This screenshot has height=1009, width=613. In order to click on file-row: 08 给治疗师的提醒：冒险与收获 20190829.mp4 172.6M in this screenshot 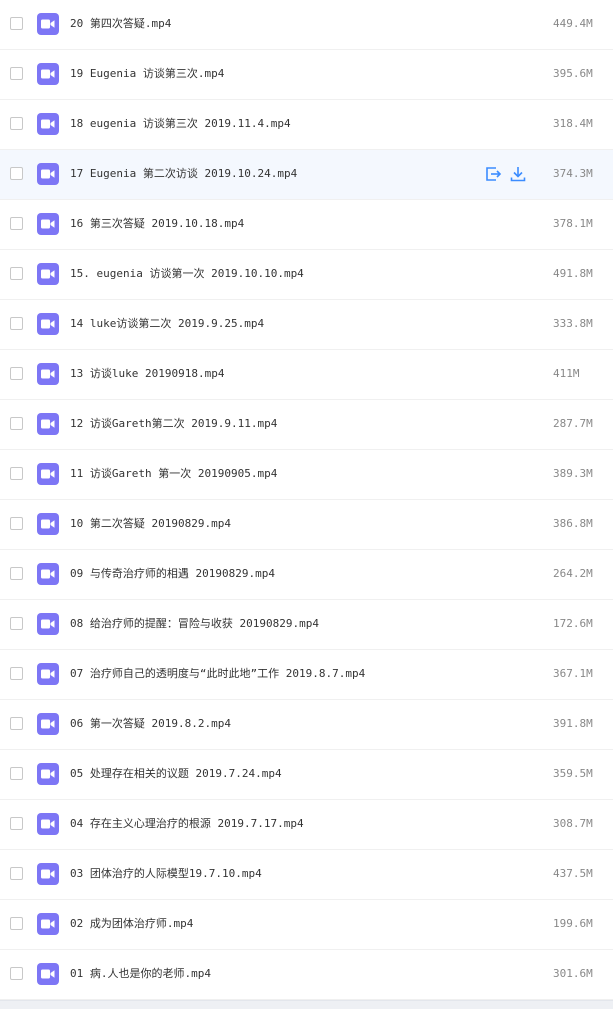, I will do `click(306, 625)`.